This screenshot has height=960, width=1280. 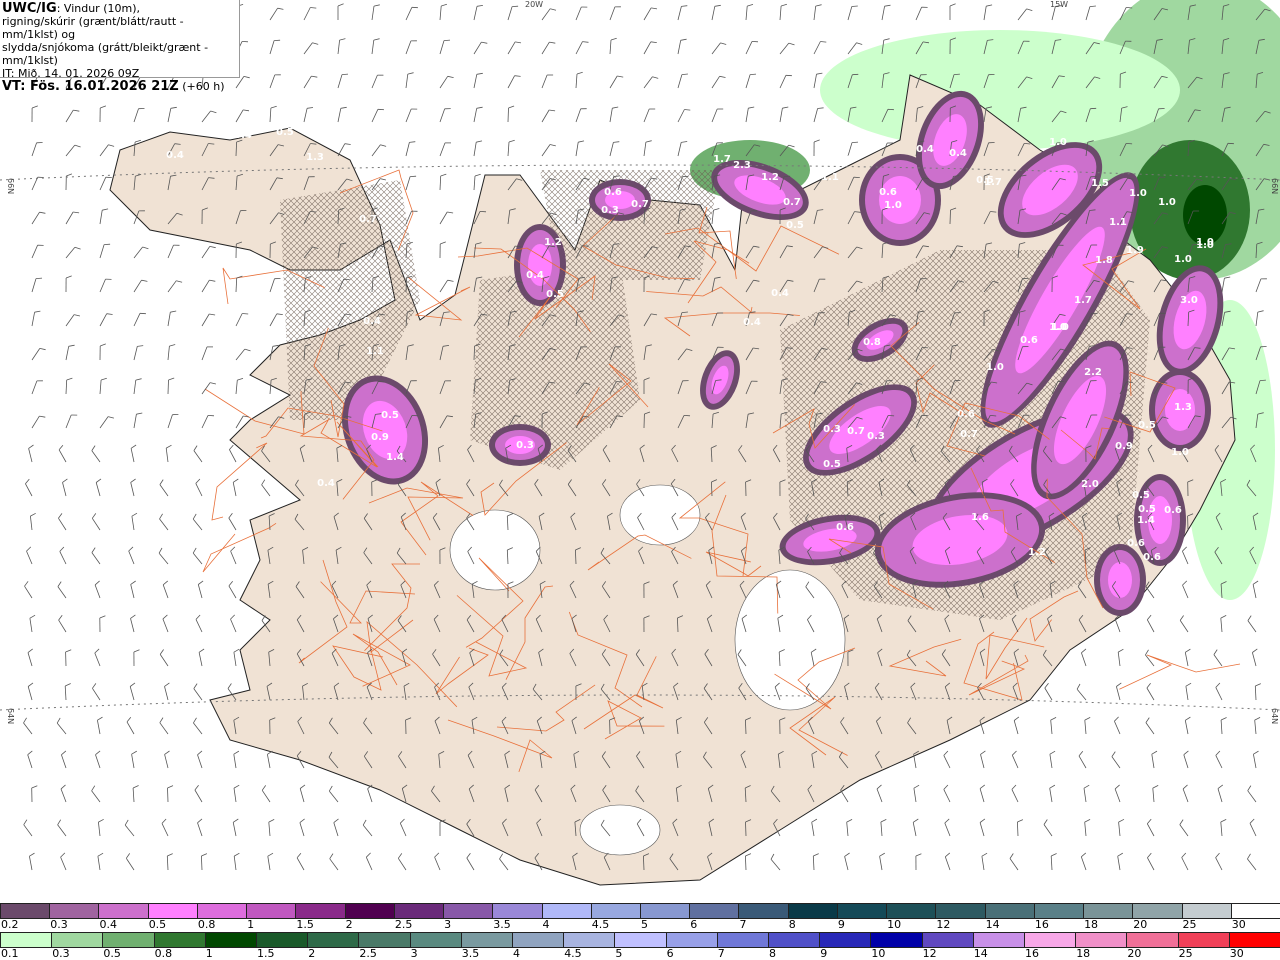 What do you see at coordinates (832, 464) in the screenshot?
I see `precip-value-label: 0.5` at bounding box center [832, 464].